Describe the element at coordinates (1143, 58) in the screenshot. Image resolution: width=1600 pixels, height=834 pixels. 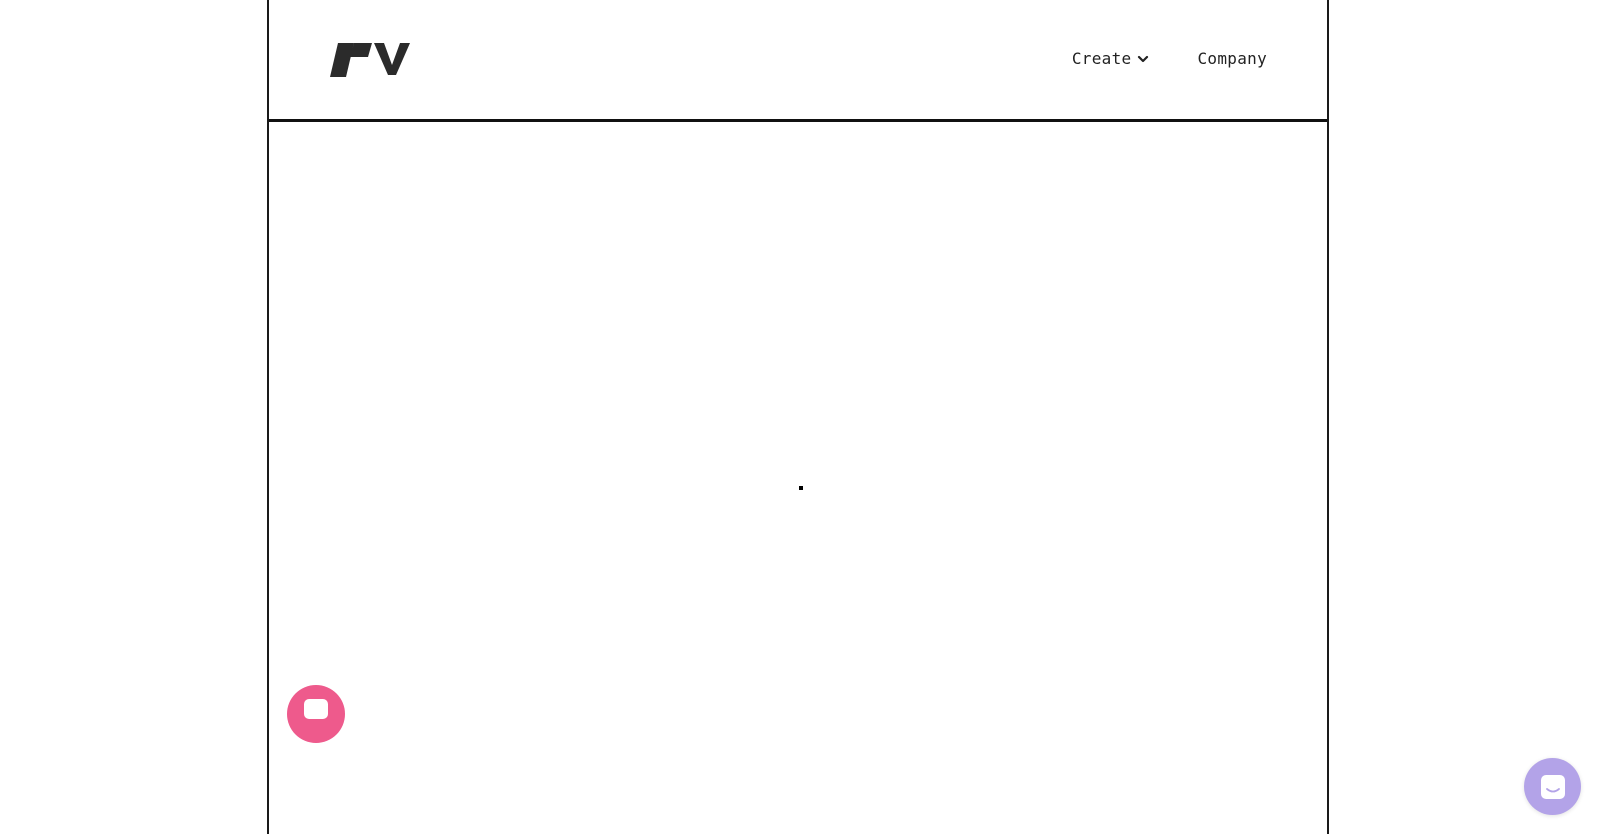
I see `chevron-down-icon` at that location.